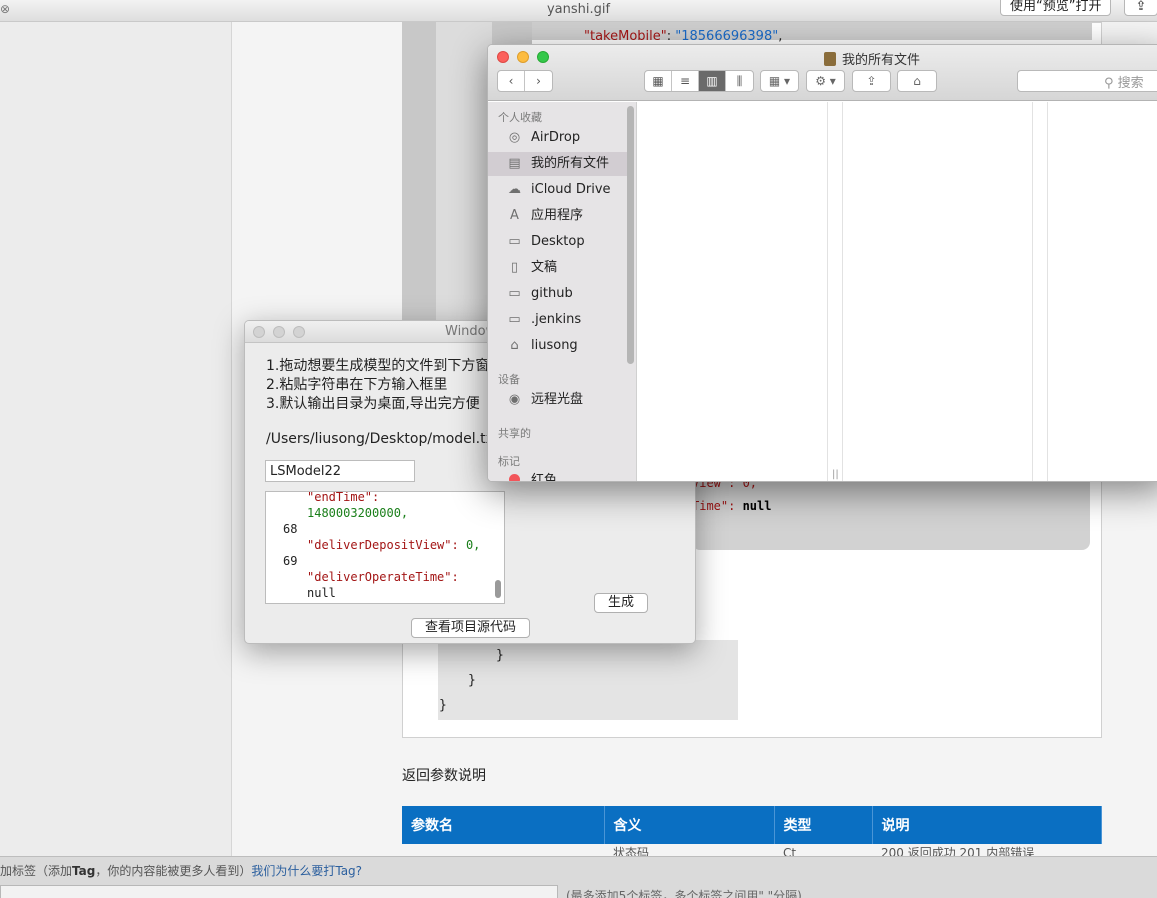 Image resolution: width=1157 pixels, height=898 pixels. Describe the element at coordinates (373, 404) in the screenshot. I see `instruction-line: 3.默认输出目录为桌面,导出完方便` at that location.